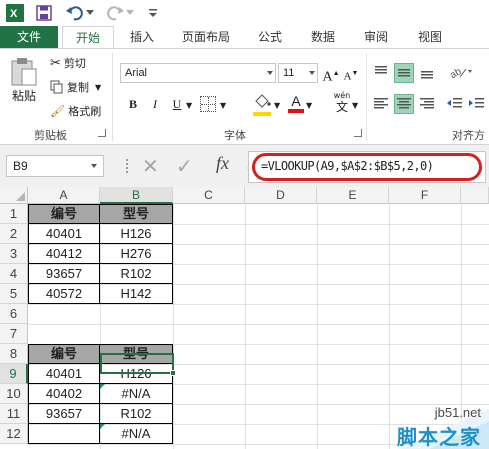 Image resolution: width=489 pixels, height=449 pixels. Describe the element at coordinates (64, 434) in the screenshot. I see `table-cell` at that location.